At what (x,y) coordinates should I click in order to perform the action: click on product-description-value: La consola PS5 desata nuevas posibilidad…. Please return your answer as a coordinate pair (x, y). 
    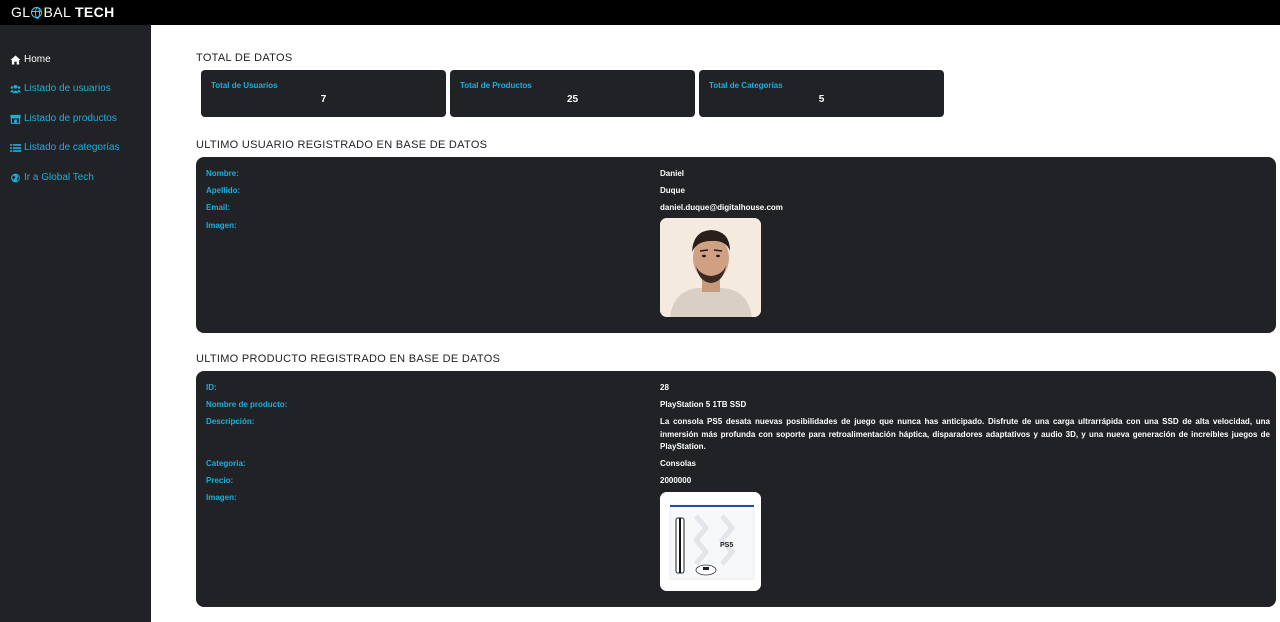
    Looking at the image, I should click on (965, 434).